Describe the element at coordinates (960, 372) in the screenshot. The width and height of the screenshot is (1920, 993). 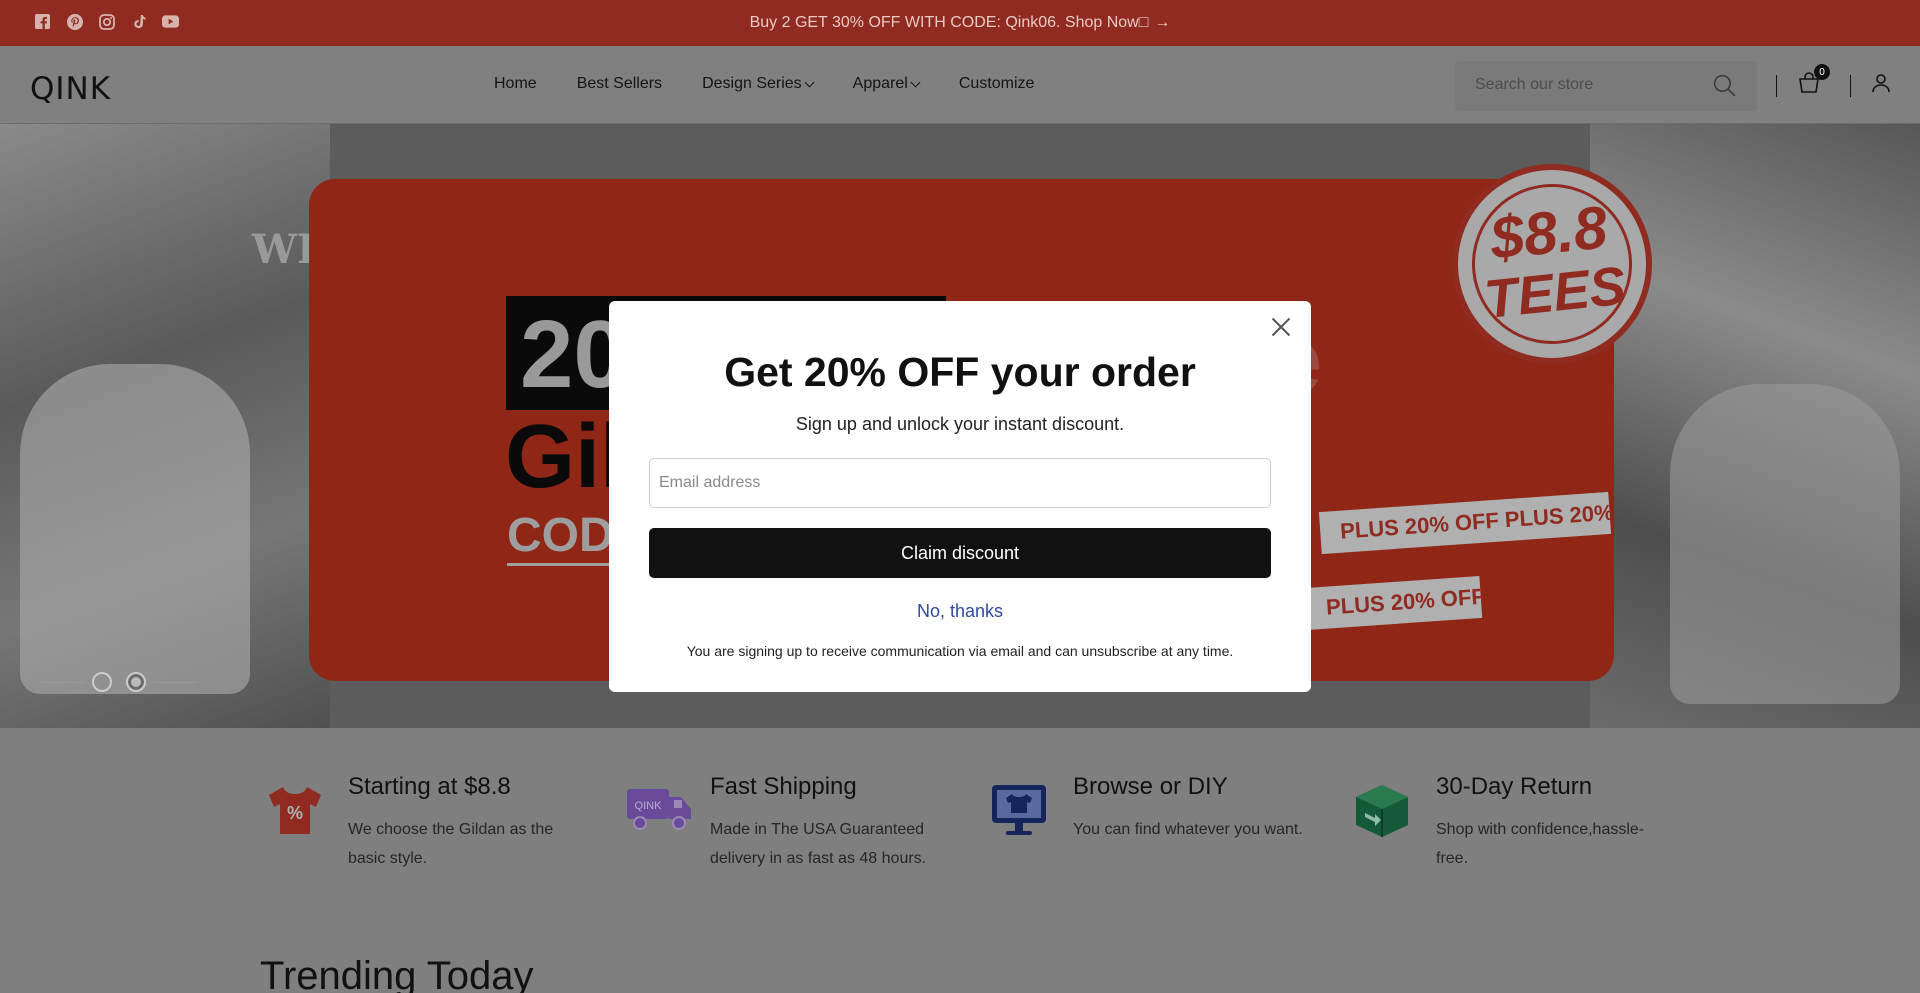
I see `popup-title: Get 20% OFF your order` at that location.